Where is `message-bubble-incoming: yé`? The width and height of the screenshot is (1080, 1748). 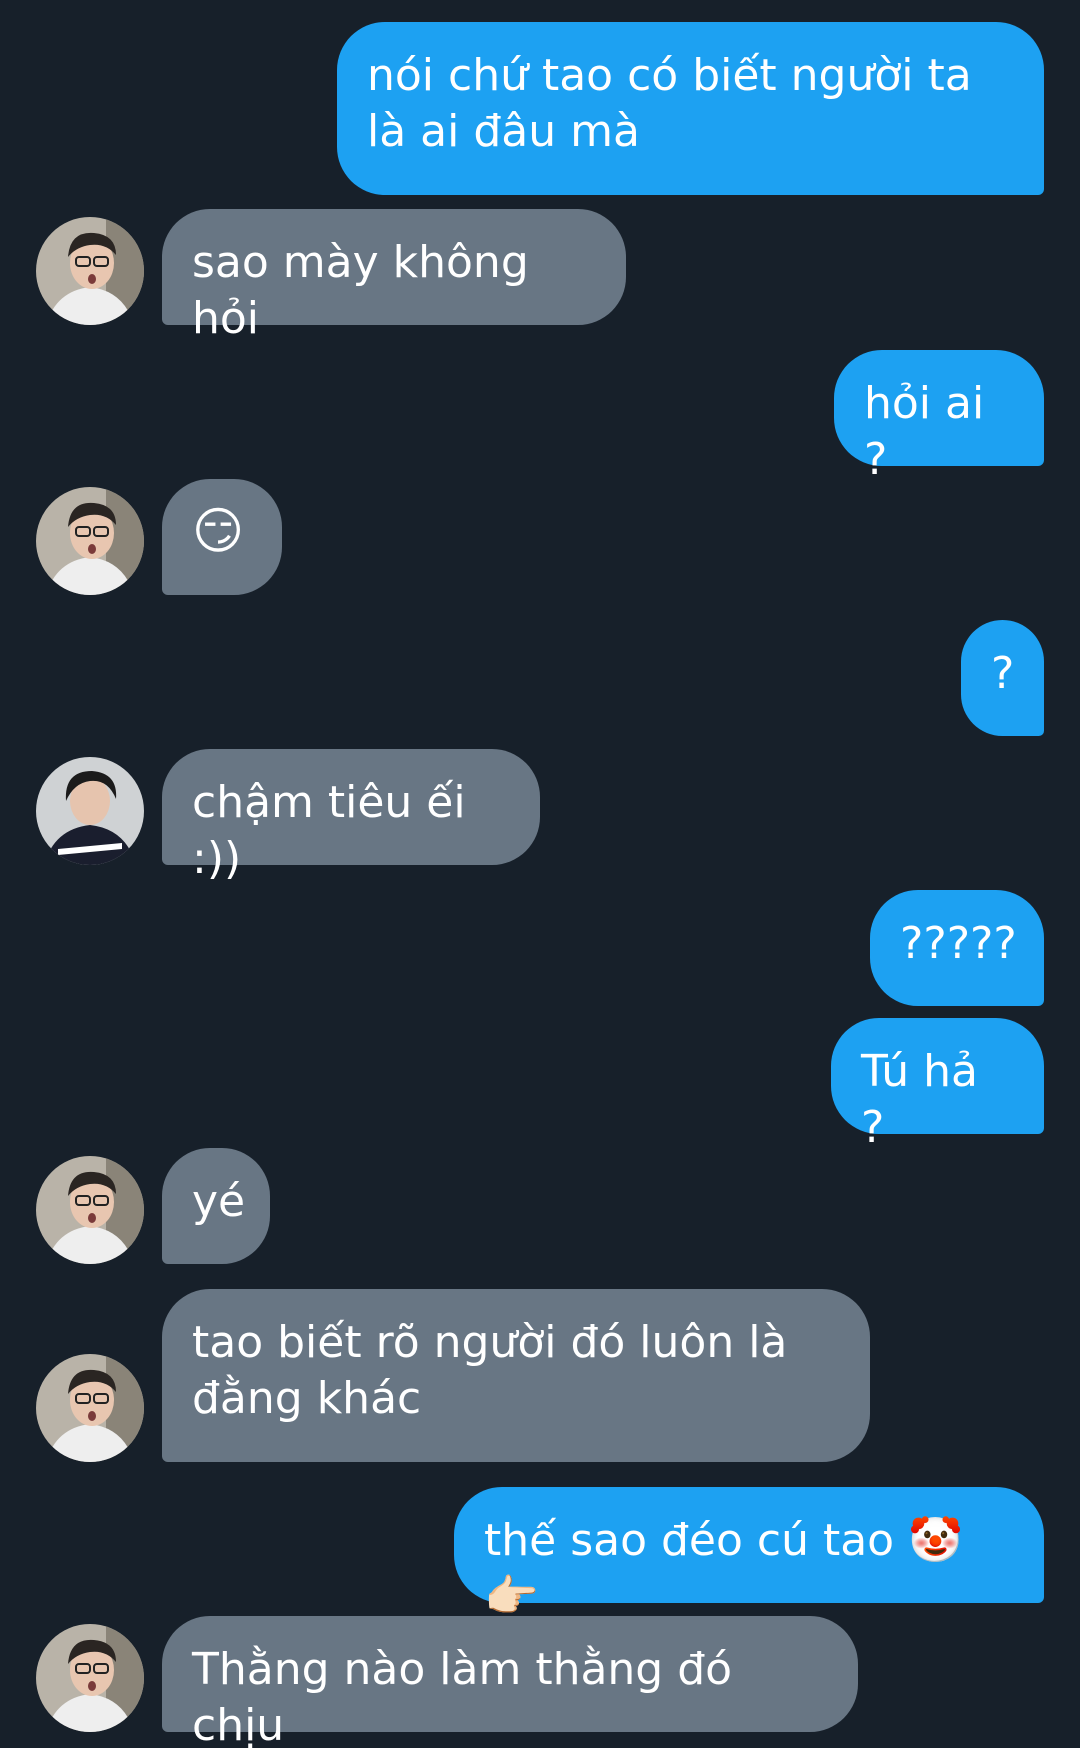 message-bubble-incoming: yé is located at coordinates (216, 1206).